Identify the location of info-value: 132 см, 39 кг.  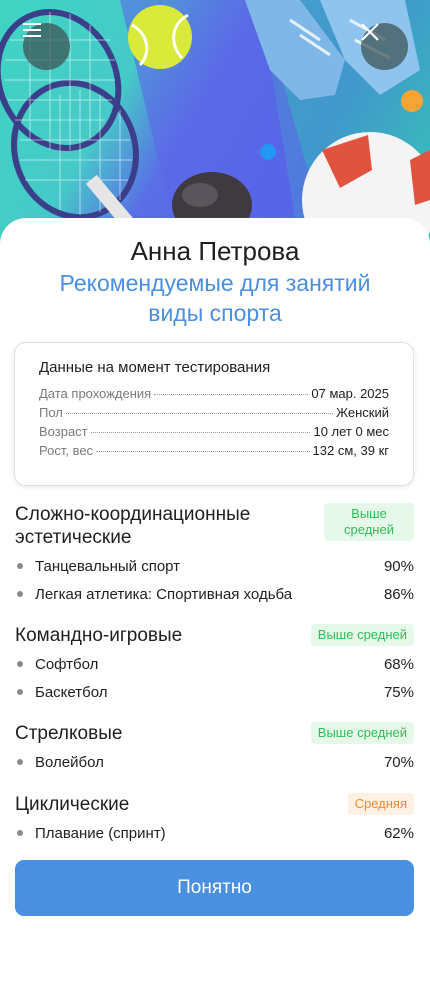
(350, 450).